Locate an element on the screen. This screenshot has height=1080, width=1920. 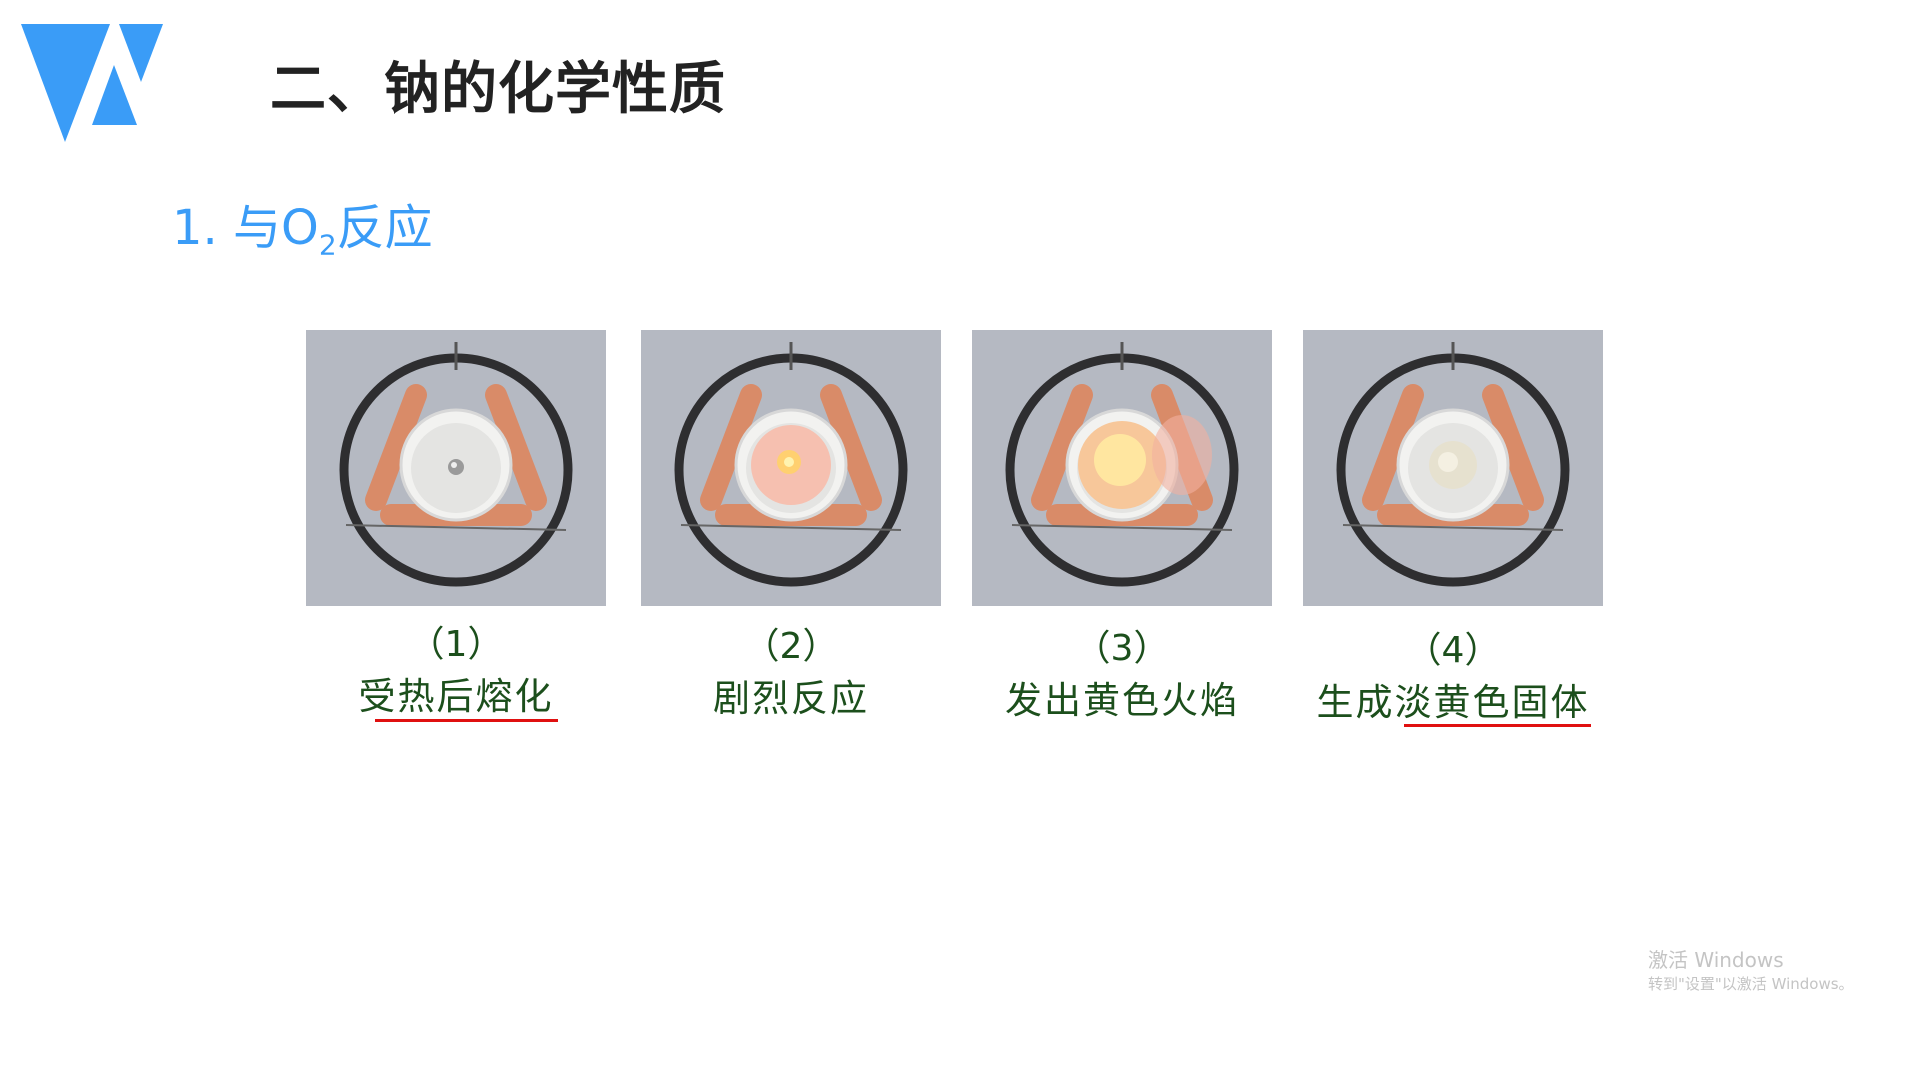
activation-watermark-text: 转到"设置"以激活 Windows。 is located at coordinates (1751, 984).